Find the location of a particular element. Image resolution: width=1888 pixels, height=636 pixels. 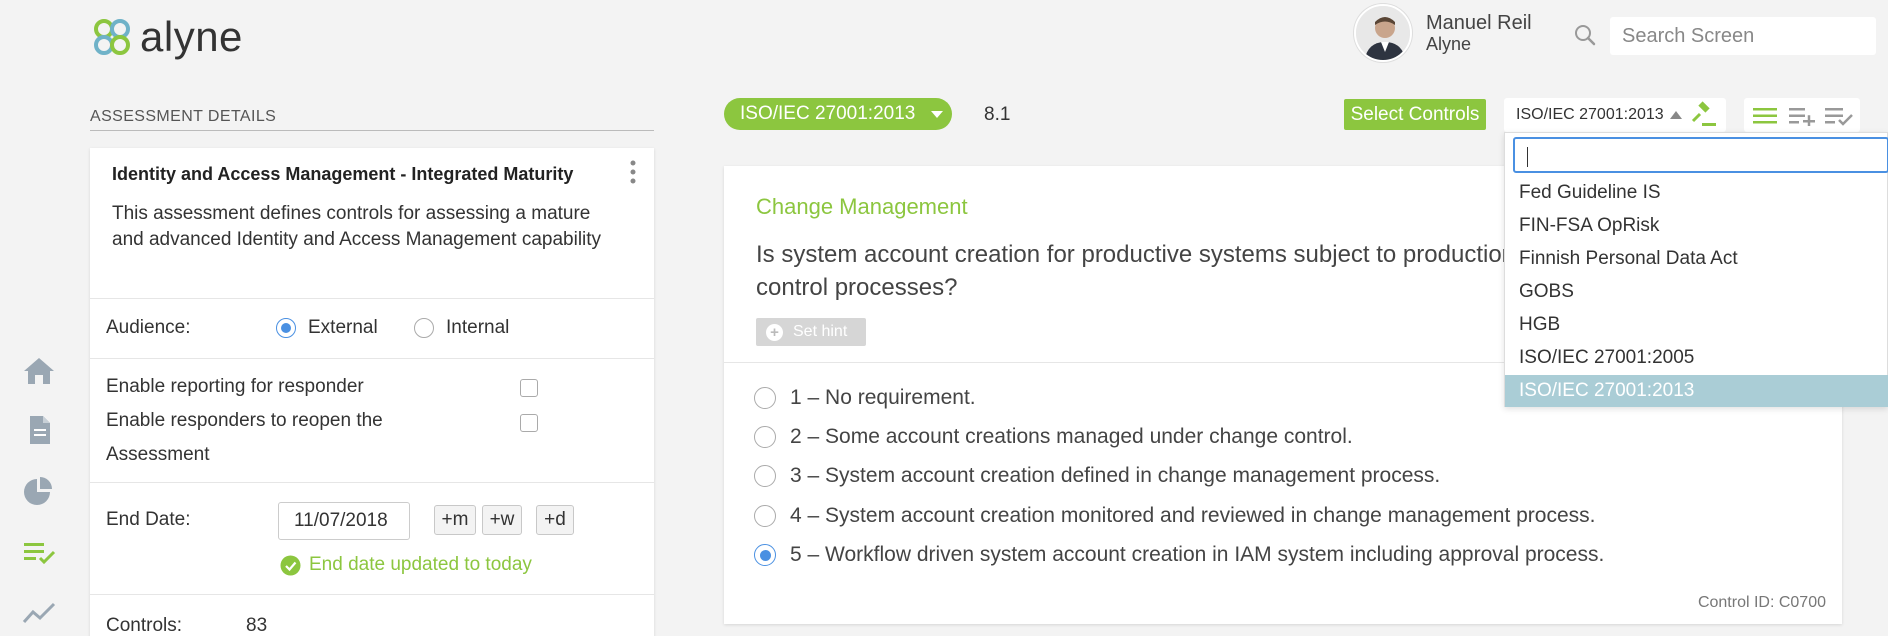

control-id: Control ID: C0700 is located at coordinates (1761, 602).